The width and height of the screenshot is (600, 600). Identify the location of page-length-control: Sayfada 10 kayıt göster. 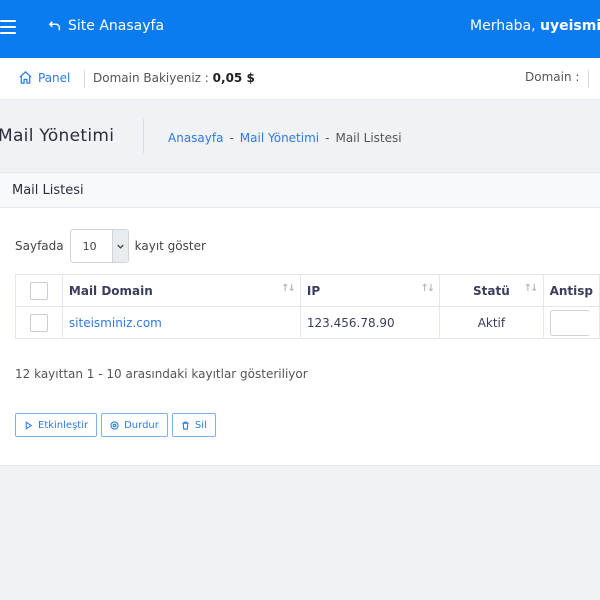
(110, 246).